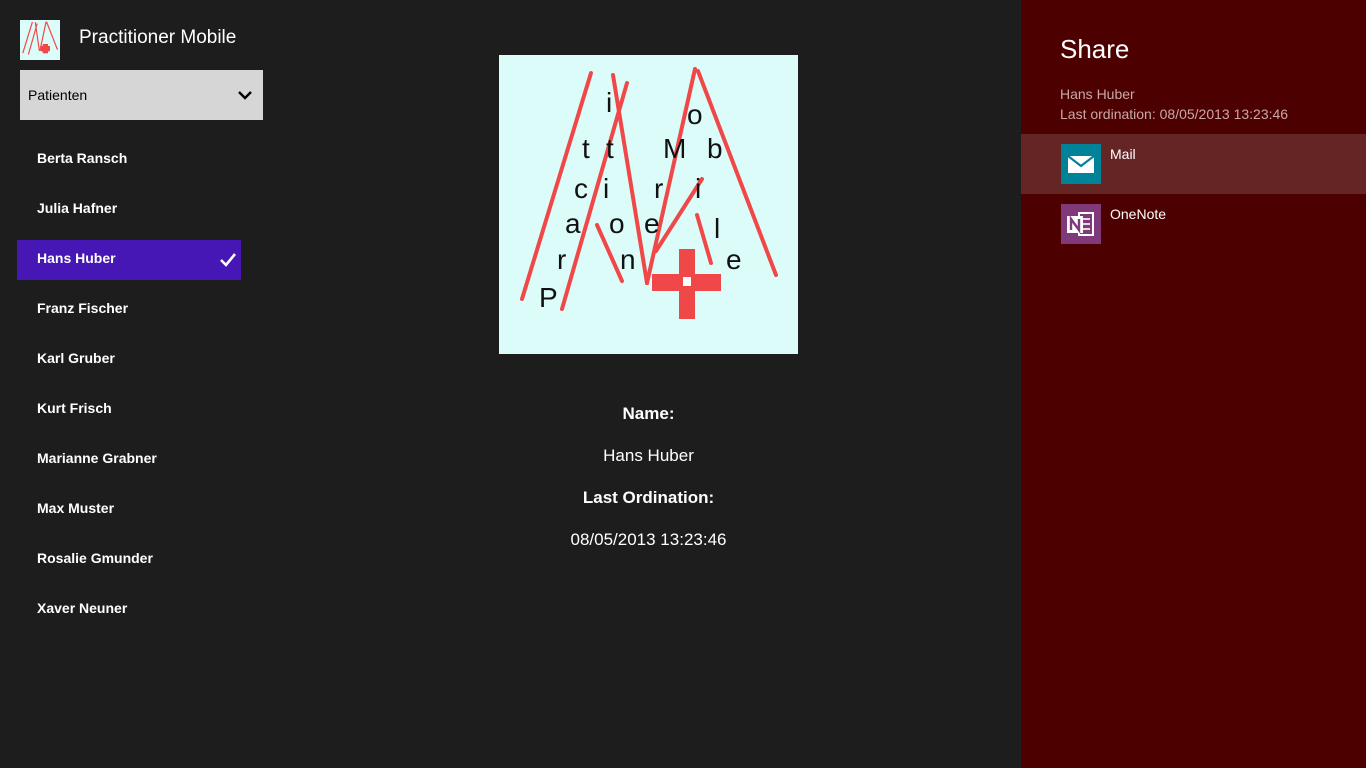 This screenshot has height=768, width=1366. Describe the element at coordinates (674, 148) in the screenshot. I see `svg-text: M` at that location.